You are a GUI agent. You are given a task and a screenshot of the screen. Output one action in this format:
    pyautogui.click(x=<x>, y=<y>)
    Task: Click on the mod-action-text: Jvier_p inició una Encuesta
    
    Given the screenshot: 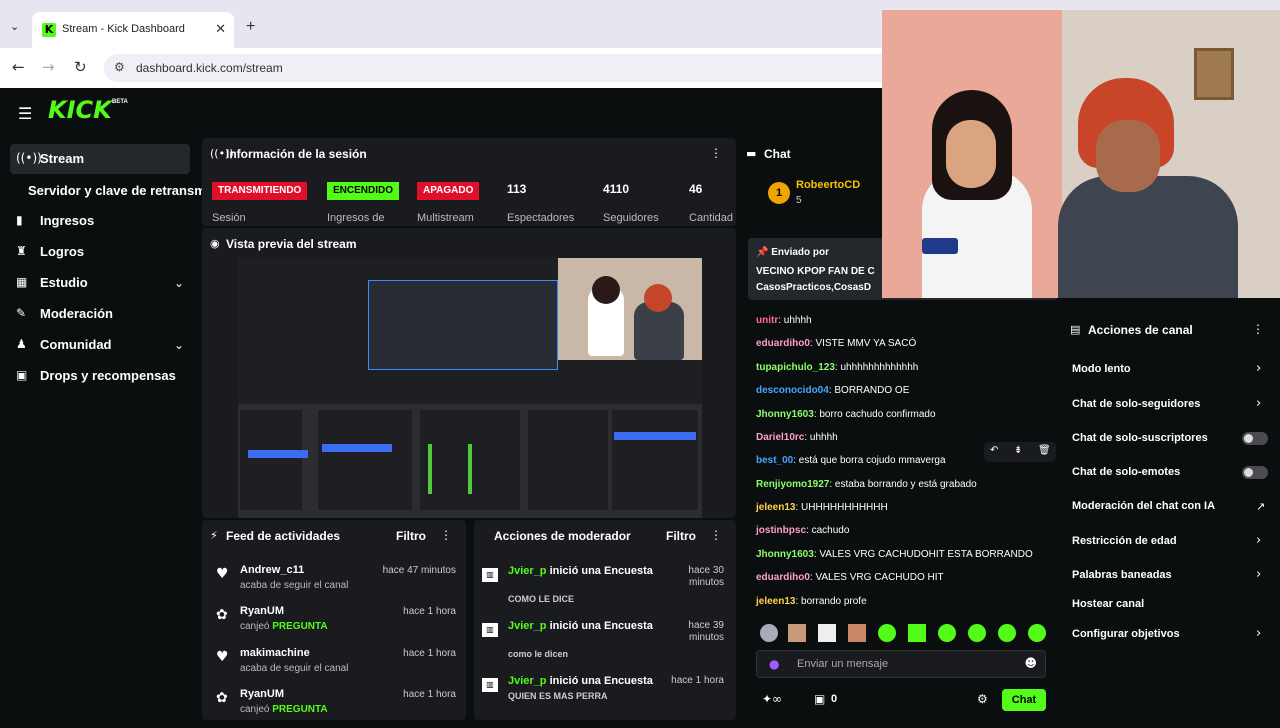 What is the action you would take?
    pyautogui.click(x=580, y=681)
    